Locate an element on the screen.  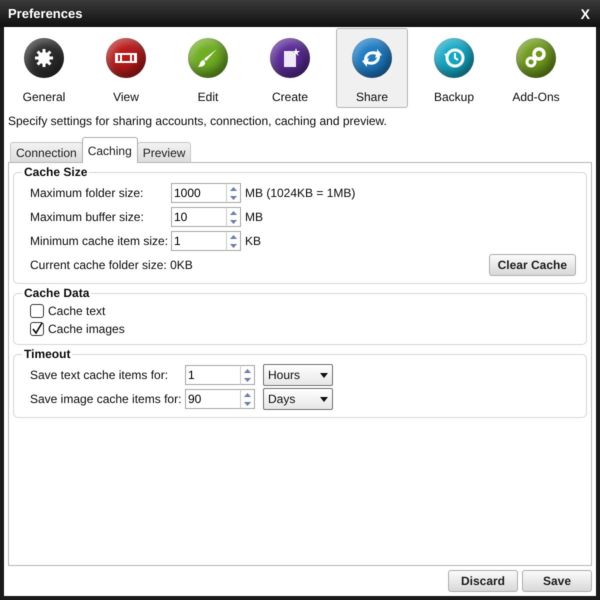
unit-label: MB (1024KB = 1MB) is located at coordinates (300, 193).